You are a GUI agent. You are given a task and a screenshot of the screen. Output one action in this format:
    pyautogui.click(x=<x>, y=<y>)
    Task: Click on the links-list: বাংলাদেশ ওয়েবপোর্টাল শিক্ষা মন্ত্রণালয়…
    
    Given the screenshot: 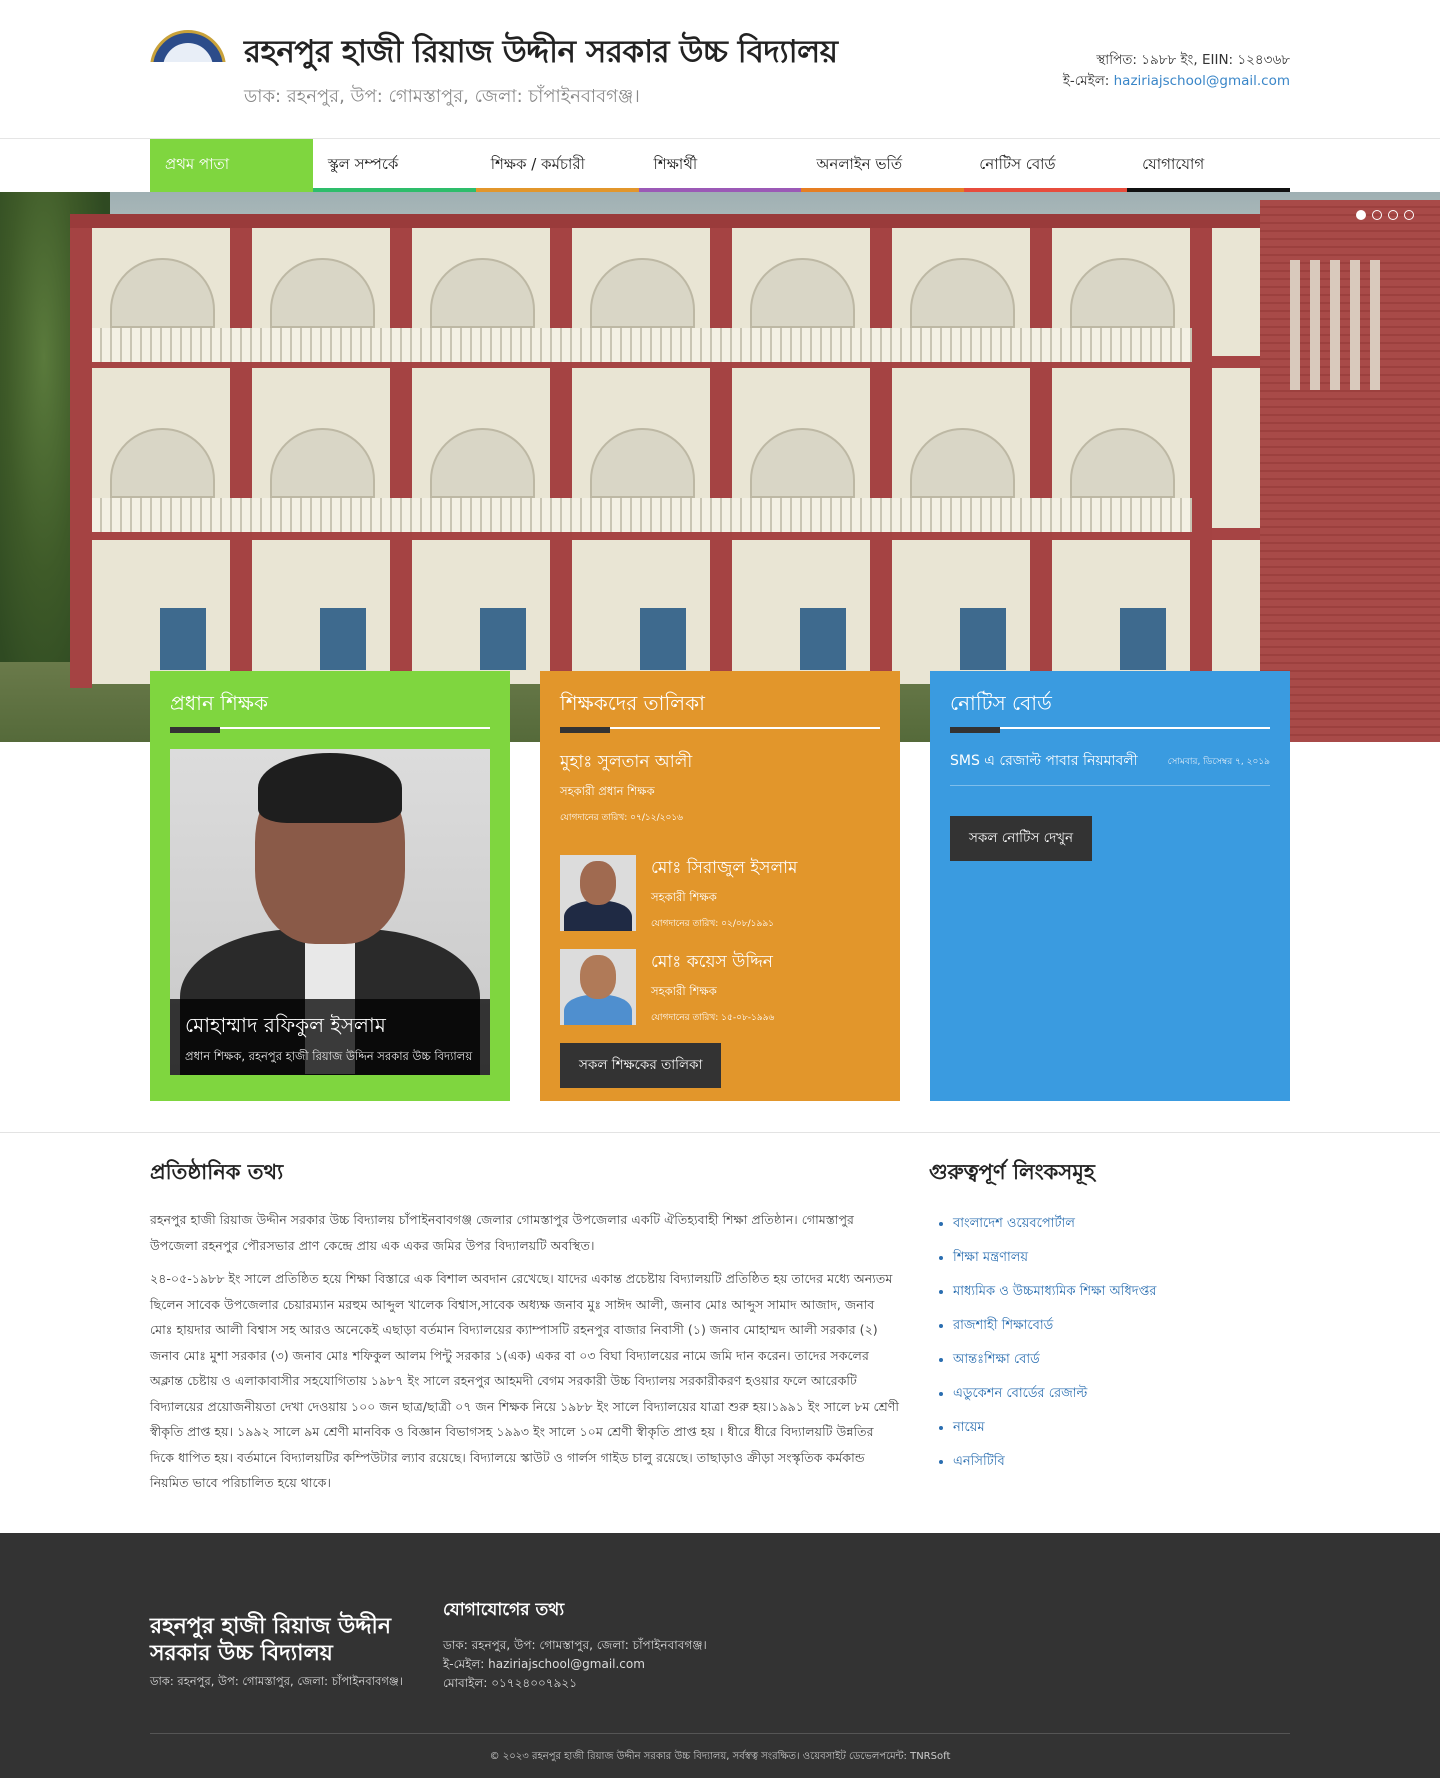 What is the action you would take?
    pyautogui.click(x=1109, y=1343)
    